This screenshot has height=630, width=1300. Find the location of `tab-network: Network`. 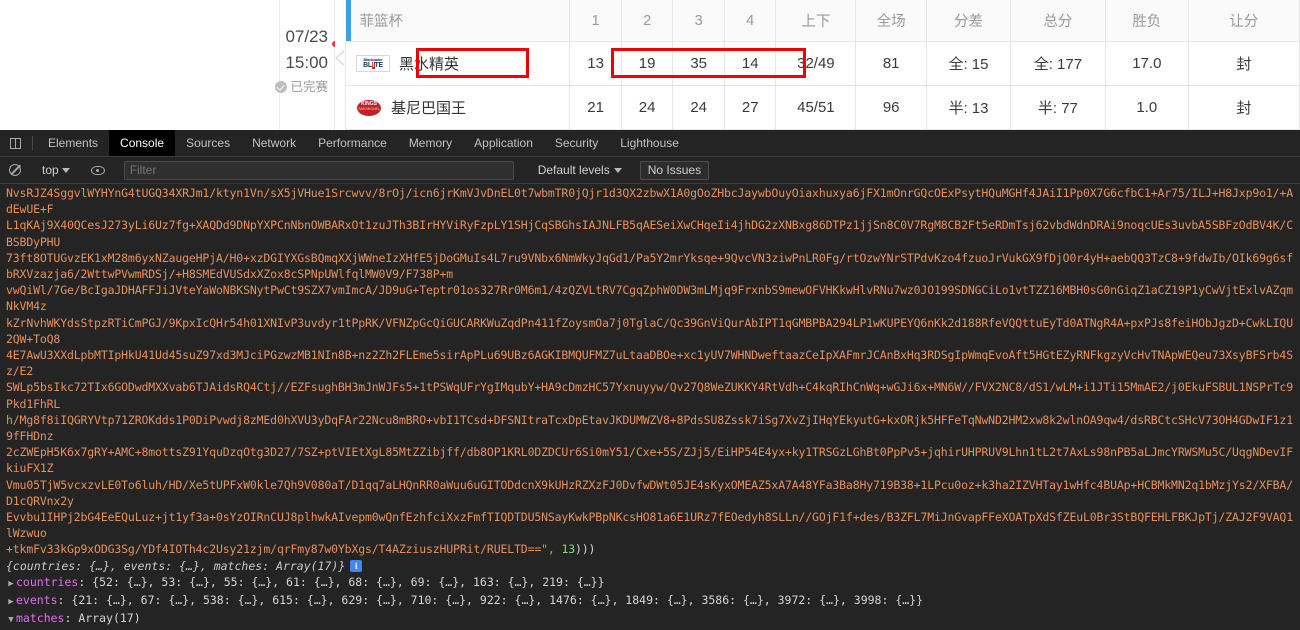

tab-network: Network is located at coordinates (274, 143).